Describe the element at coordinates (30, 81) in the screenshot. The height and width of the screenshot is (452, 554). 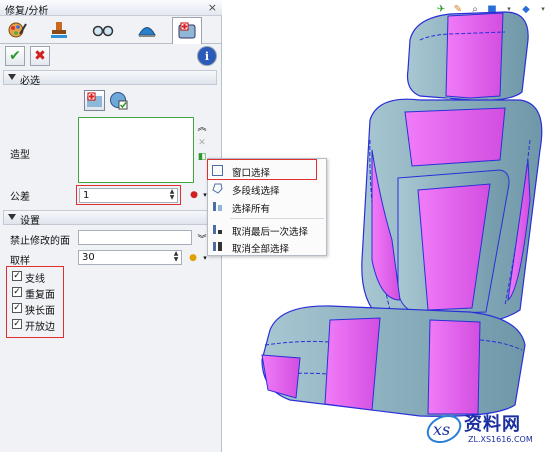
I see `required-header-label: 必选` at that location.